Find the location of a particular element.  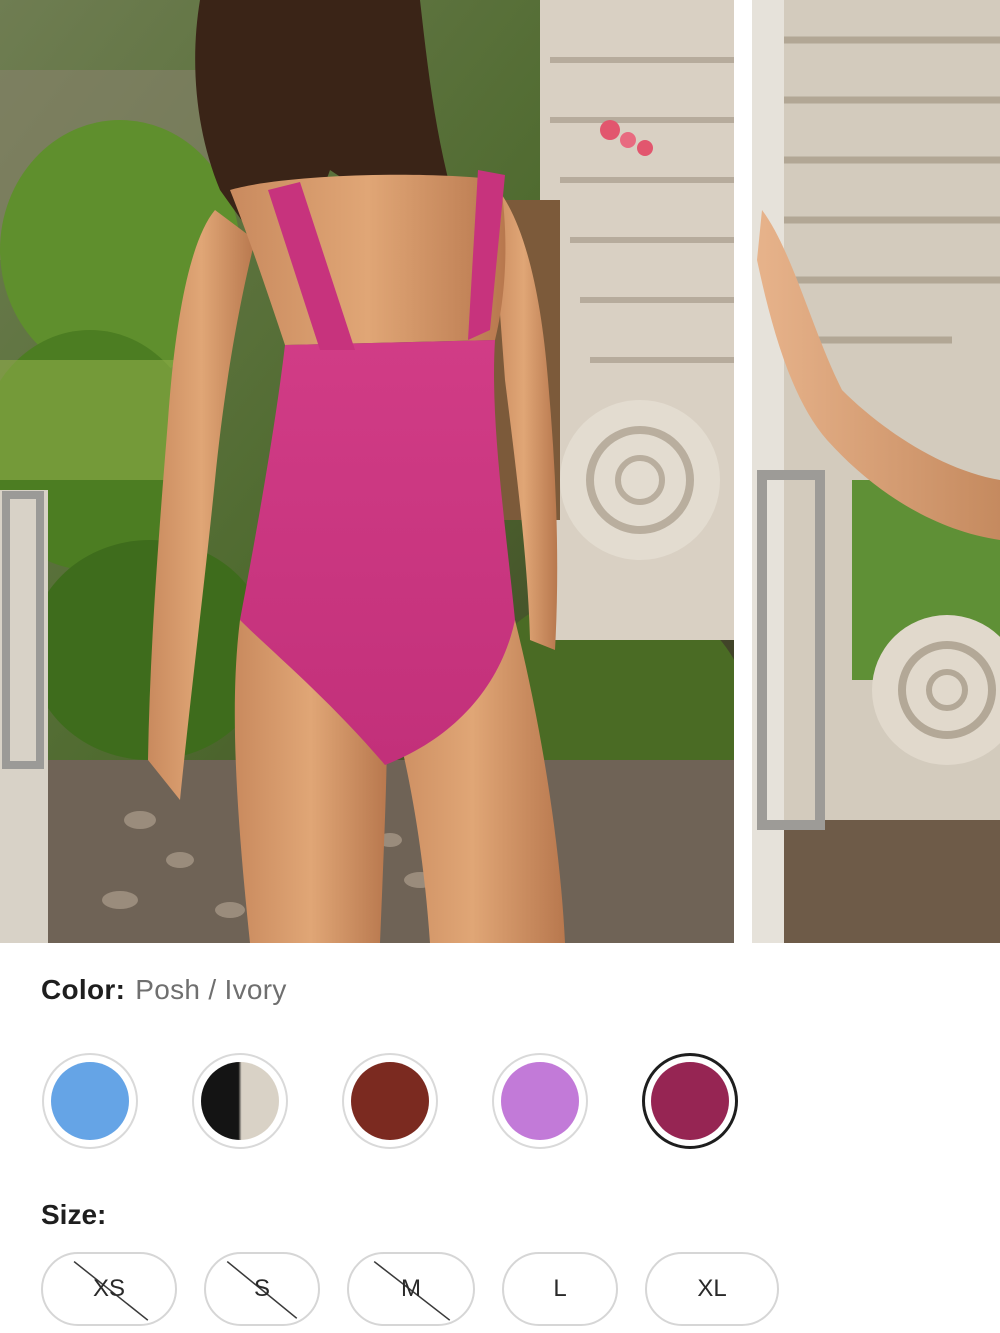

size-label-l: L is located at coordinates (560, 1288).